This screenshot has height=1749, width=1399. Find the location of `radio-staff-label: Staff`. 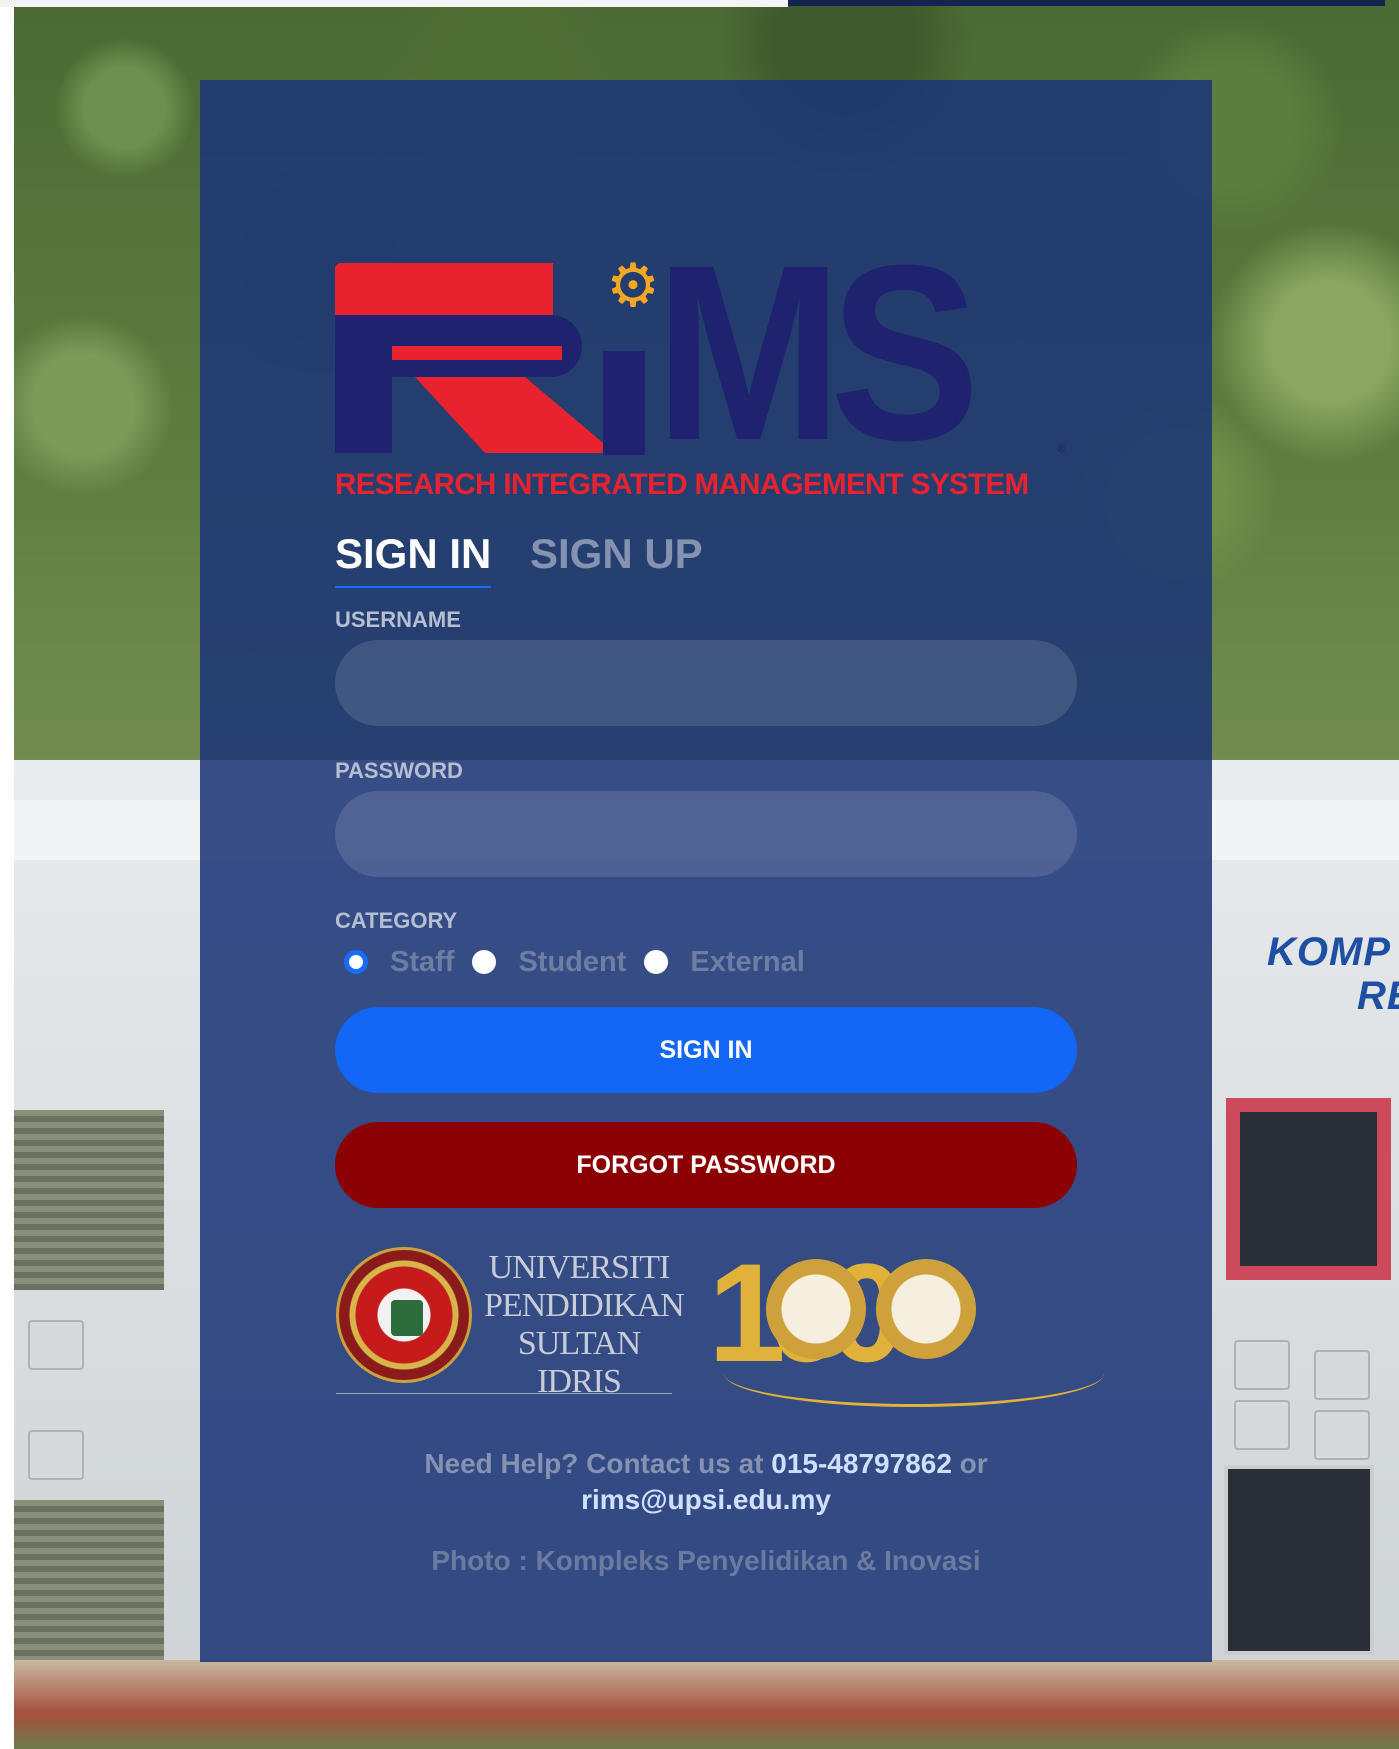

radio-staff-label: Staff is located at coordinates (422, 962).